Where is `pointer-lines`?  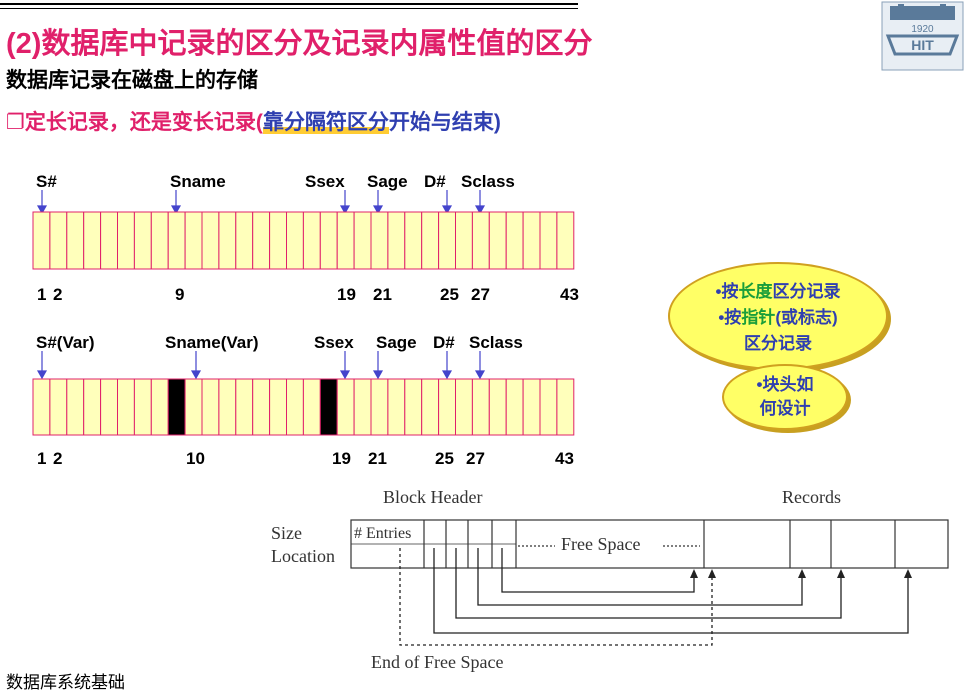
pointer-lines is located at coordinates (654, 597).